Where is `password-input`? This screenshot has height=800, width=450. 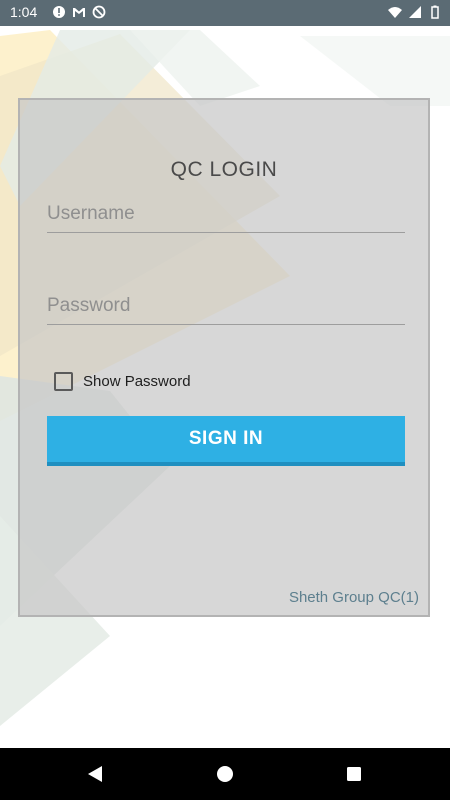
password-input is located at coordinates (226, 306).